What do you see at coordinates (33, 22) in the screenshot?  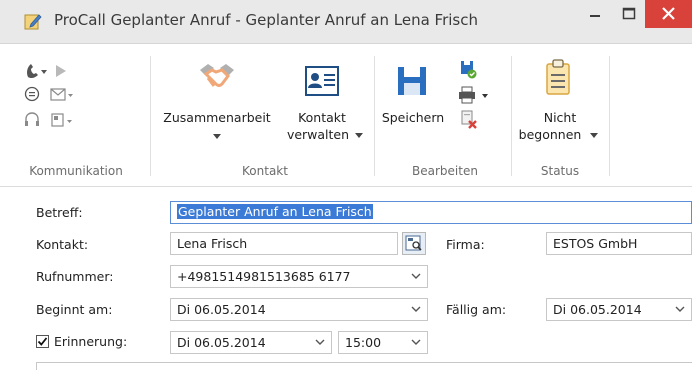 I see `app-icon` at bounding box center [33, 22].